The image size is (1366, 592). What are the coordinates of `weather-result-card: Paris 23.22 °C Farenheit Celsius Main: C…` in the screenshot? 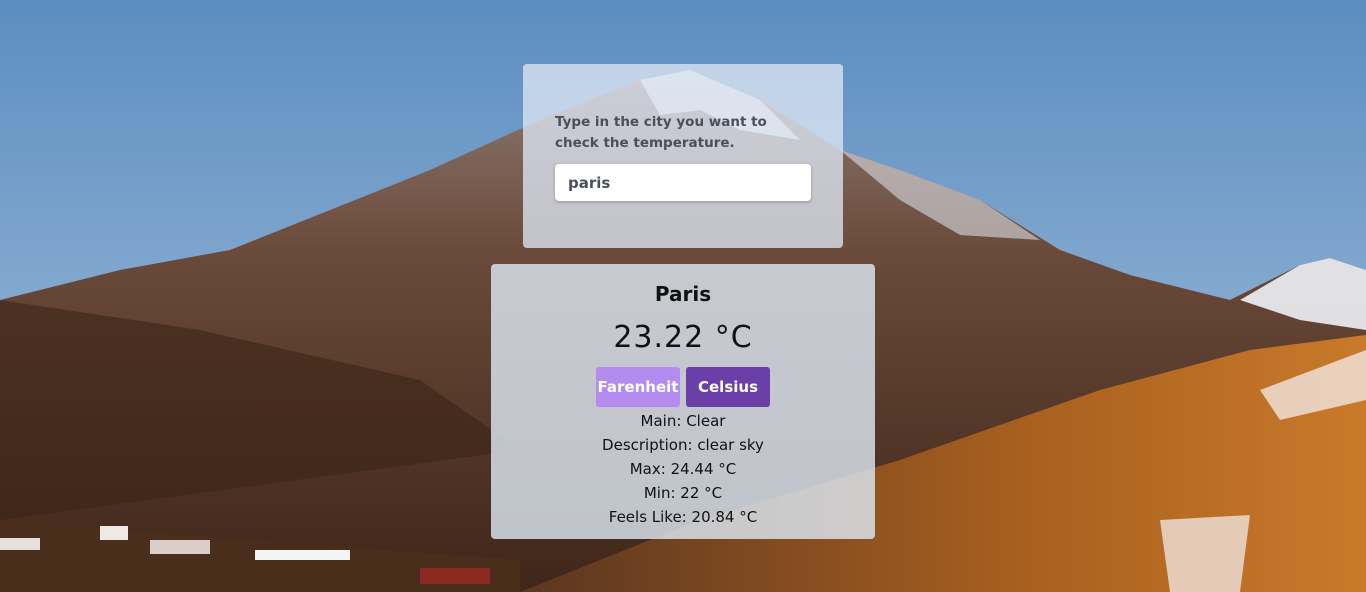 It's located at (683, 401).